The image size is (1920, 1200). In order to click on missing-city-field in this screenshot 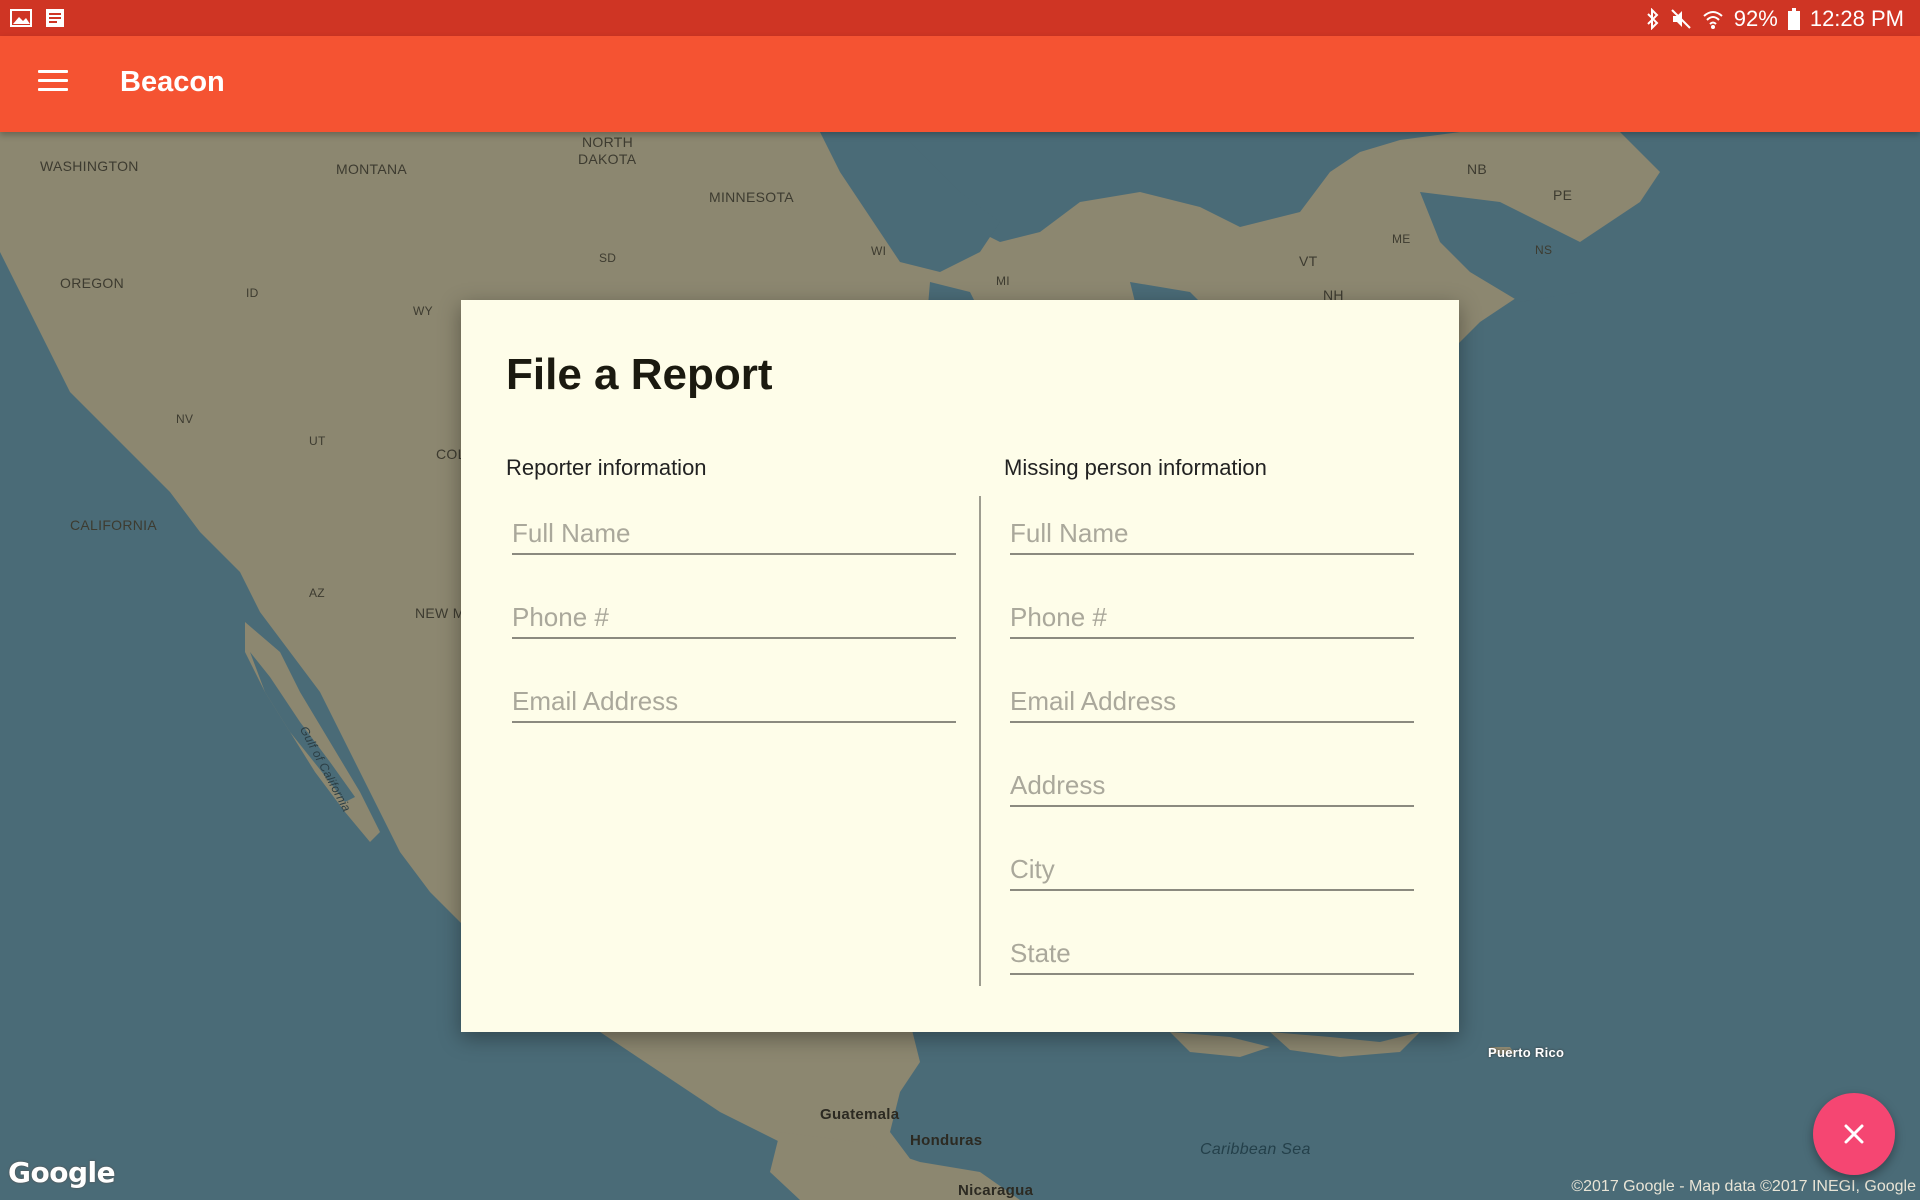, I will do `click(1212, 867)`.